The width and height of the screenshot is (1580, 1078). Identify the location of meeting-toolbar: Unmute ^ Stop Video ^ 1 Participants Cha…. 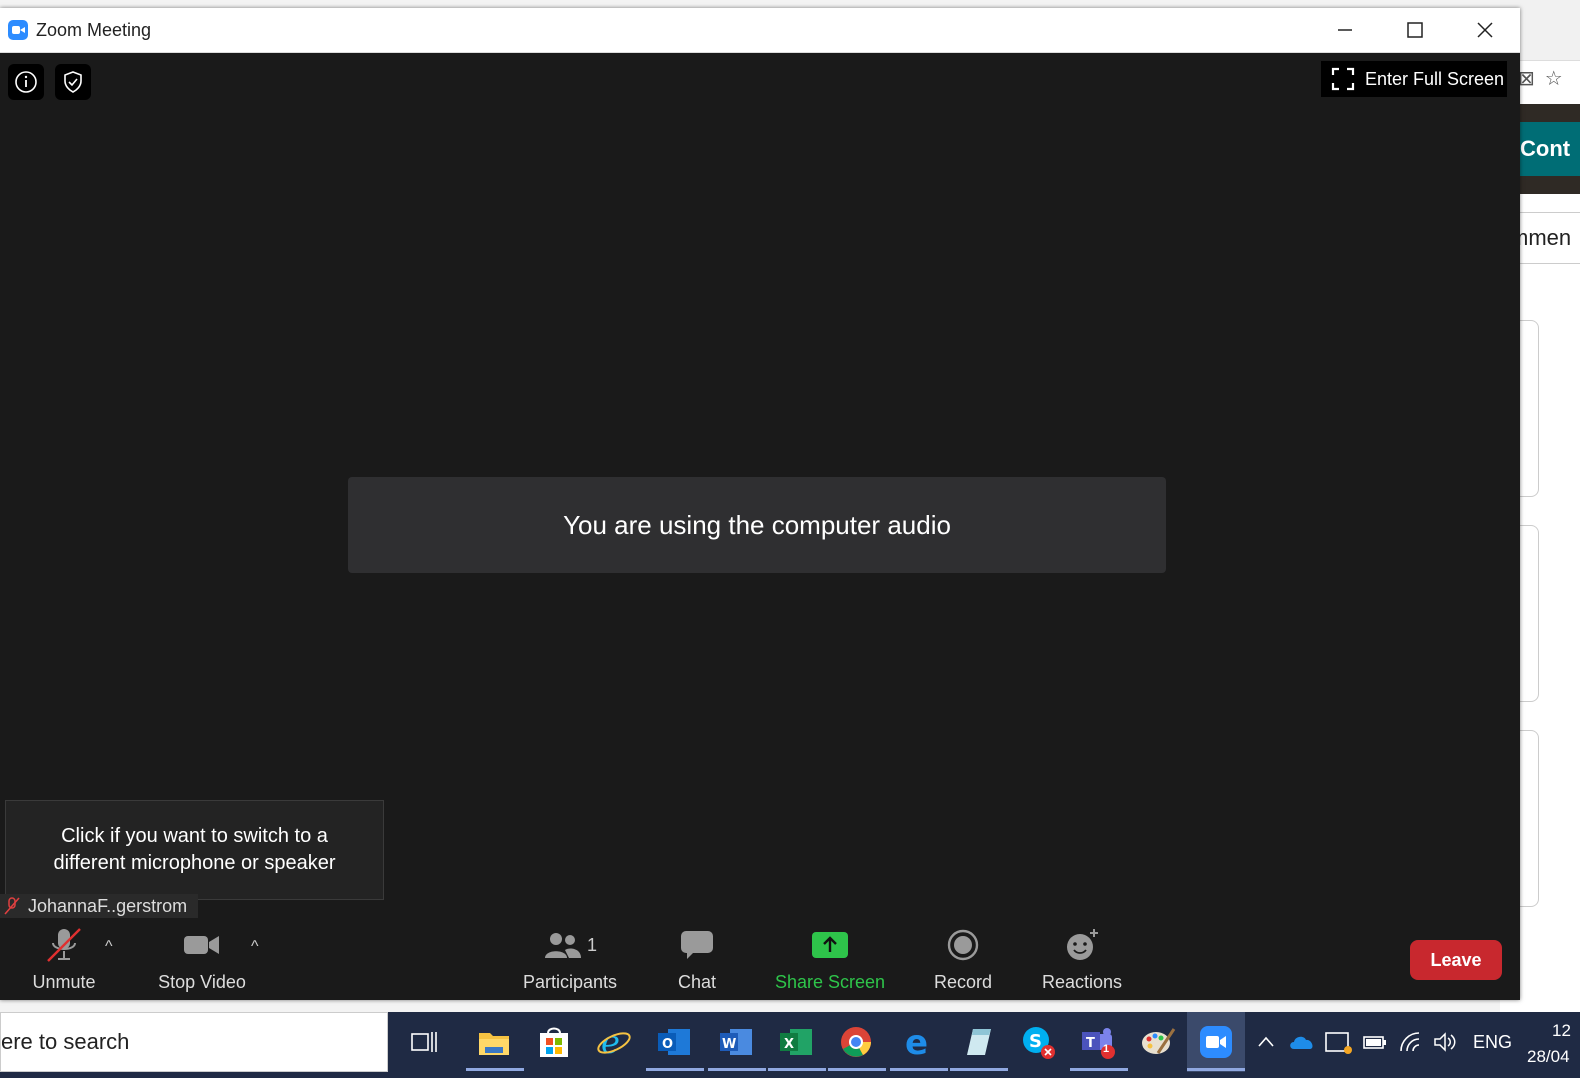
(760, 960).